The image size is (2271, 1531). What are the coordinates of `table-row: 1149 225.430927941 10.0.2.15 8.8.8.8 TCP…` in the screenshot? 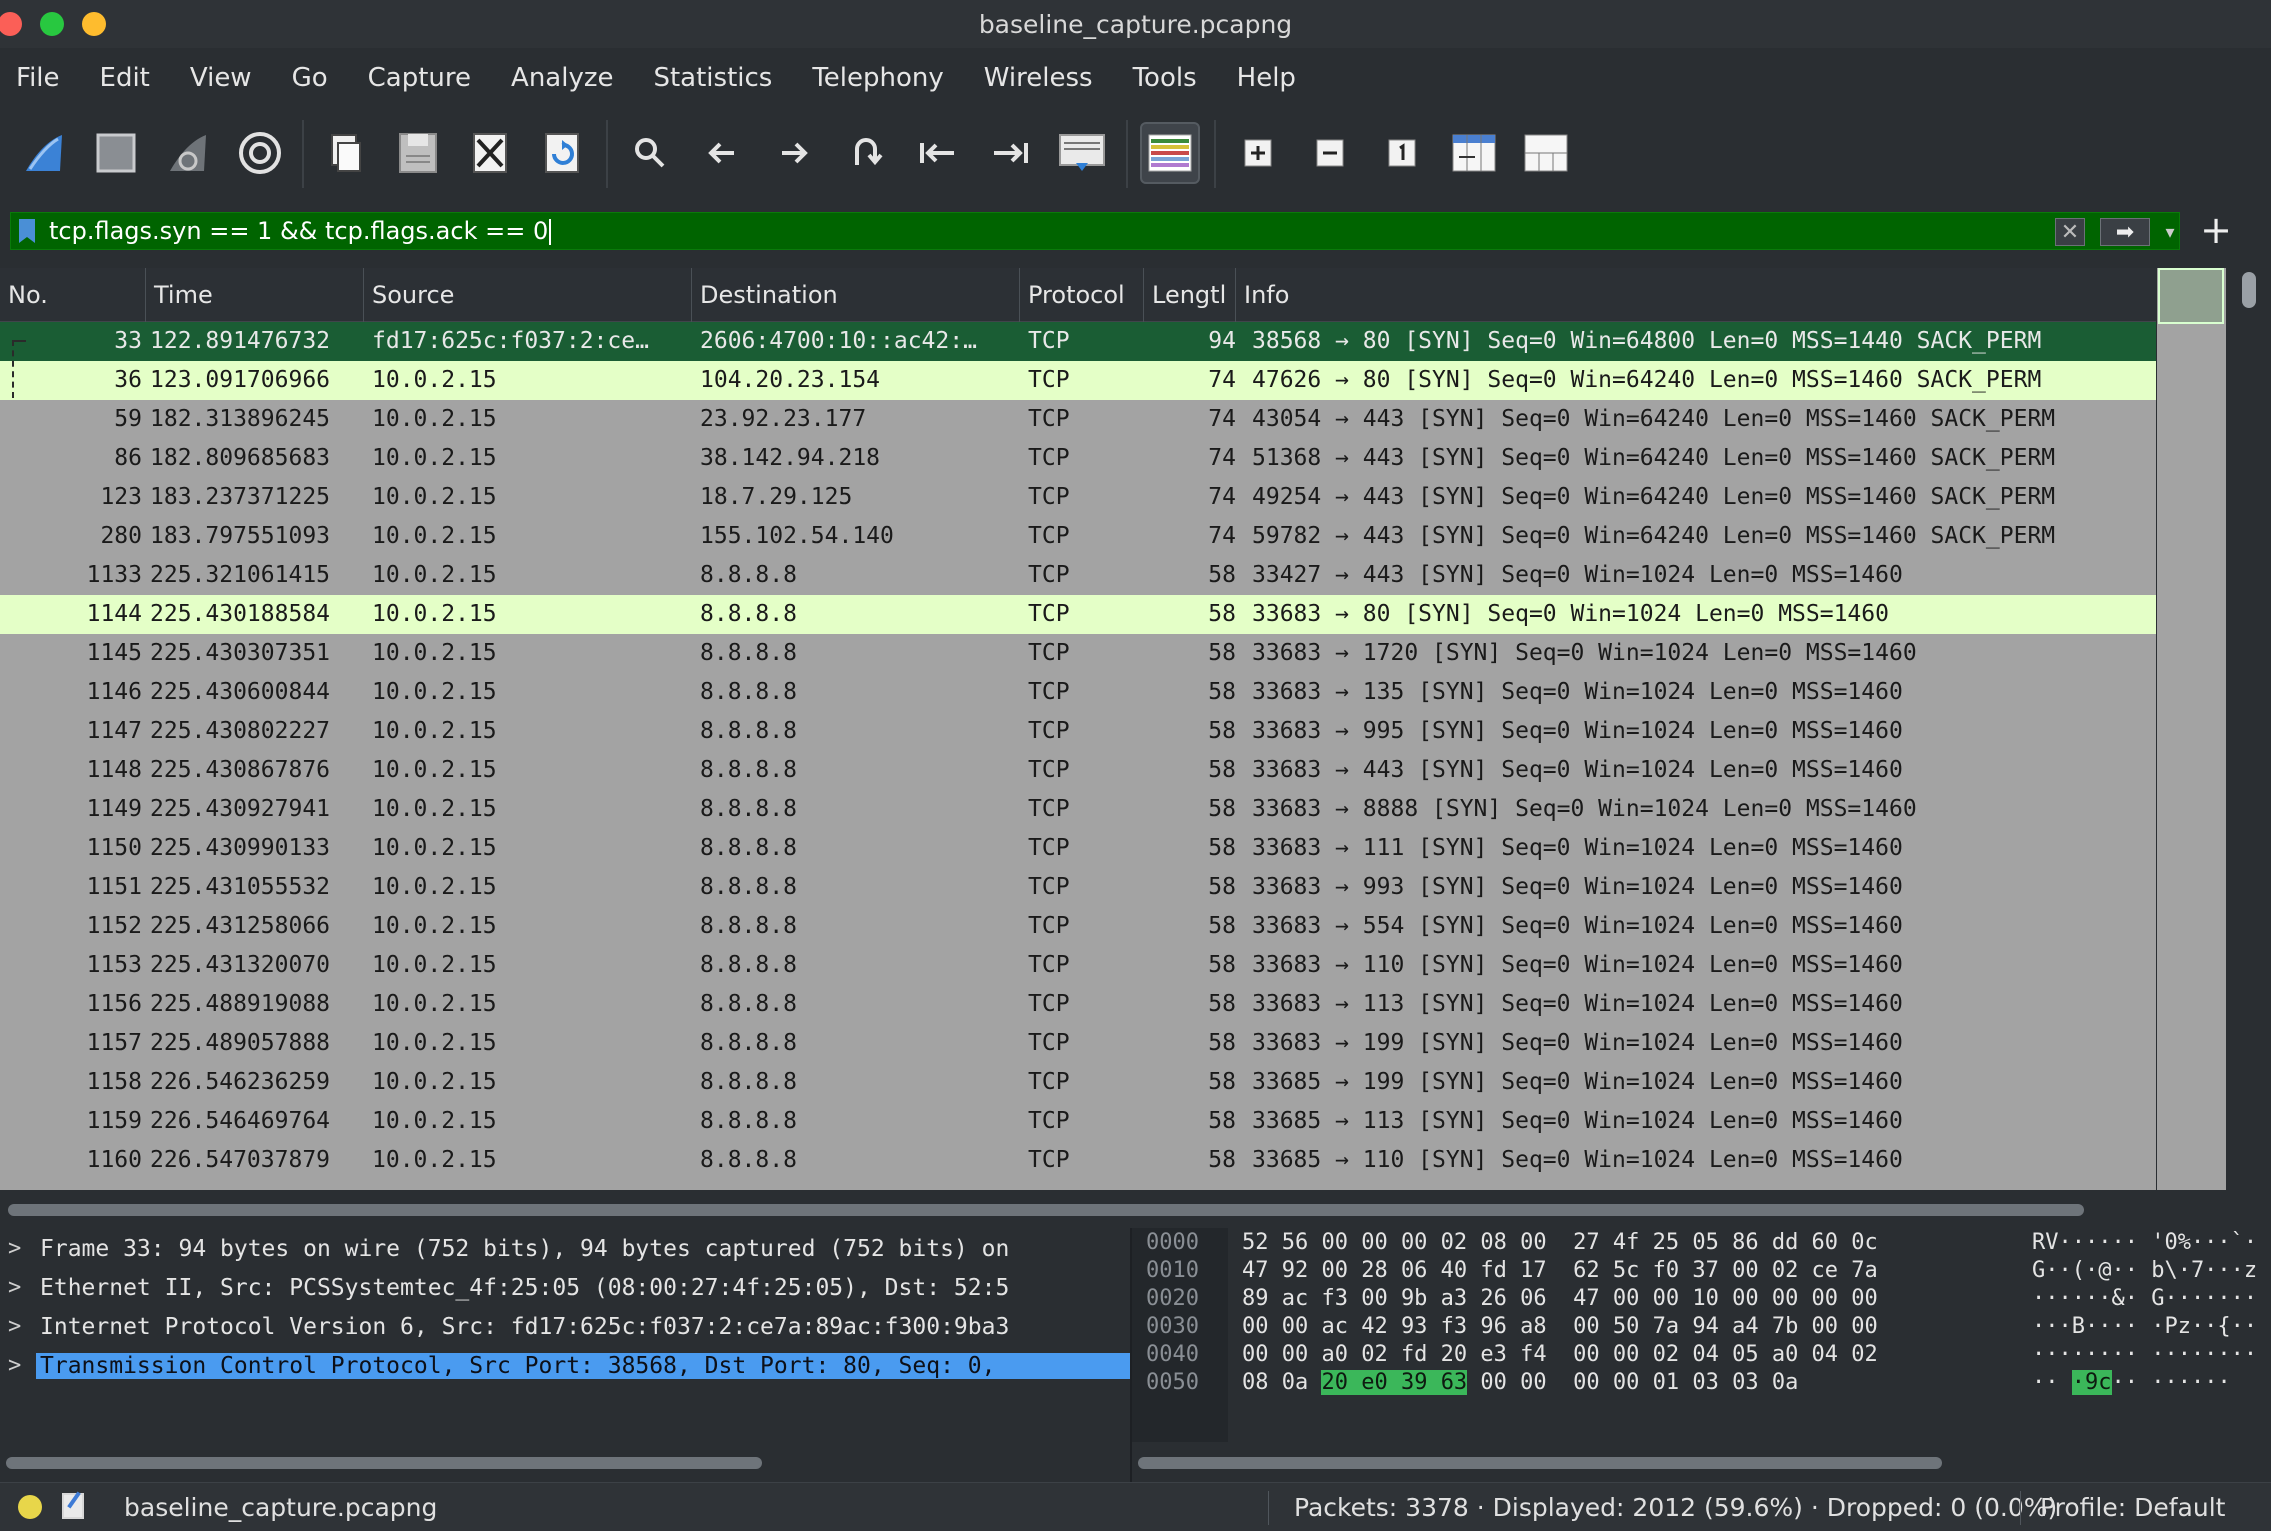 It's located at (1078, 809).